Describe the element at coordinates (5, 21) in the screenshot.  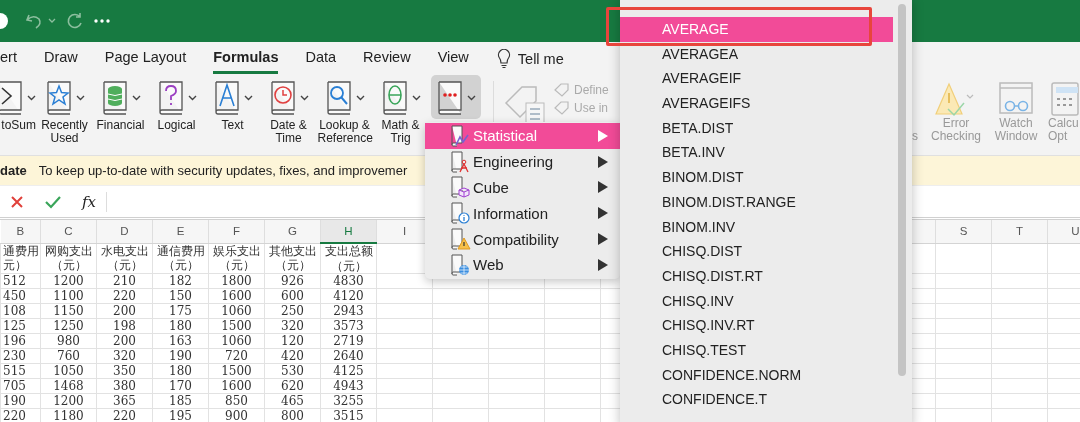
I see `app-icon` at that location.